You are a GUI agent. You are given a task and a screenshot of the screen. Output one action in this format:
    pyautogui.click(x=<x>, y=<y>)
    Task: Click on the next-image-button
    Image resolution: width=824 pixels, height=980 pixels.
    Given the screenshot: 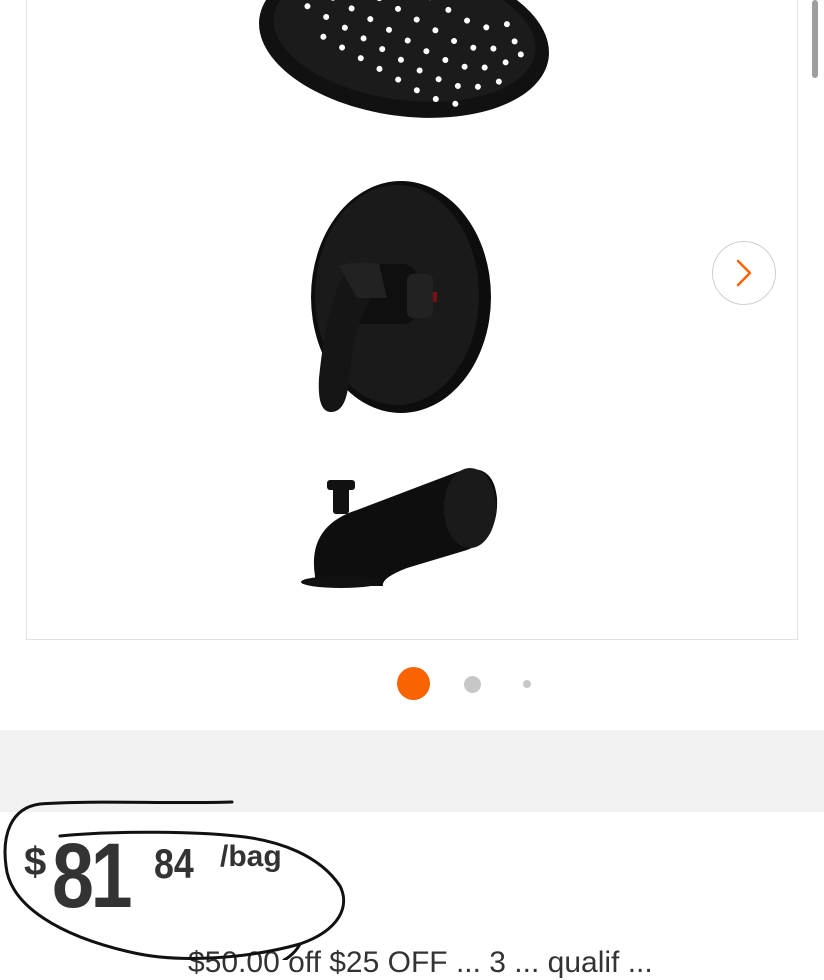 What is the action you would take?
    pyautogui.click(x=744, y=273)
    